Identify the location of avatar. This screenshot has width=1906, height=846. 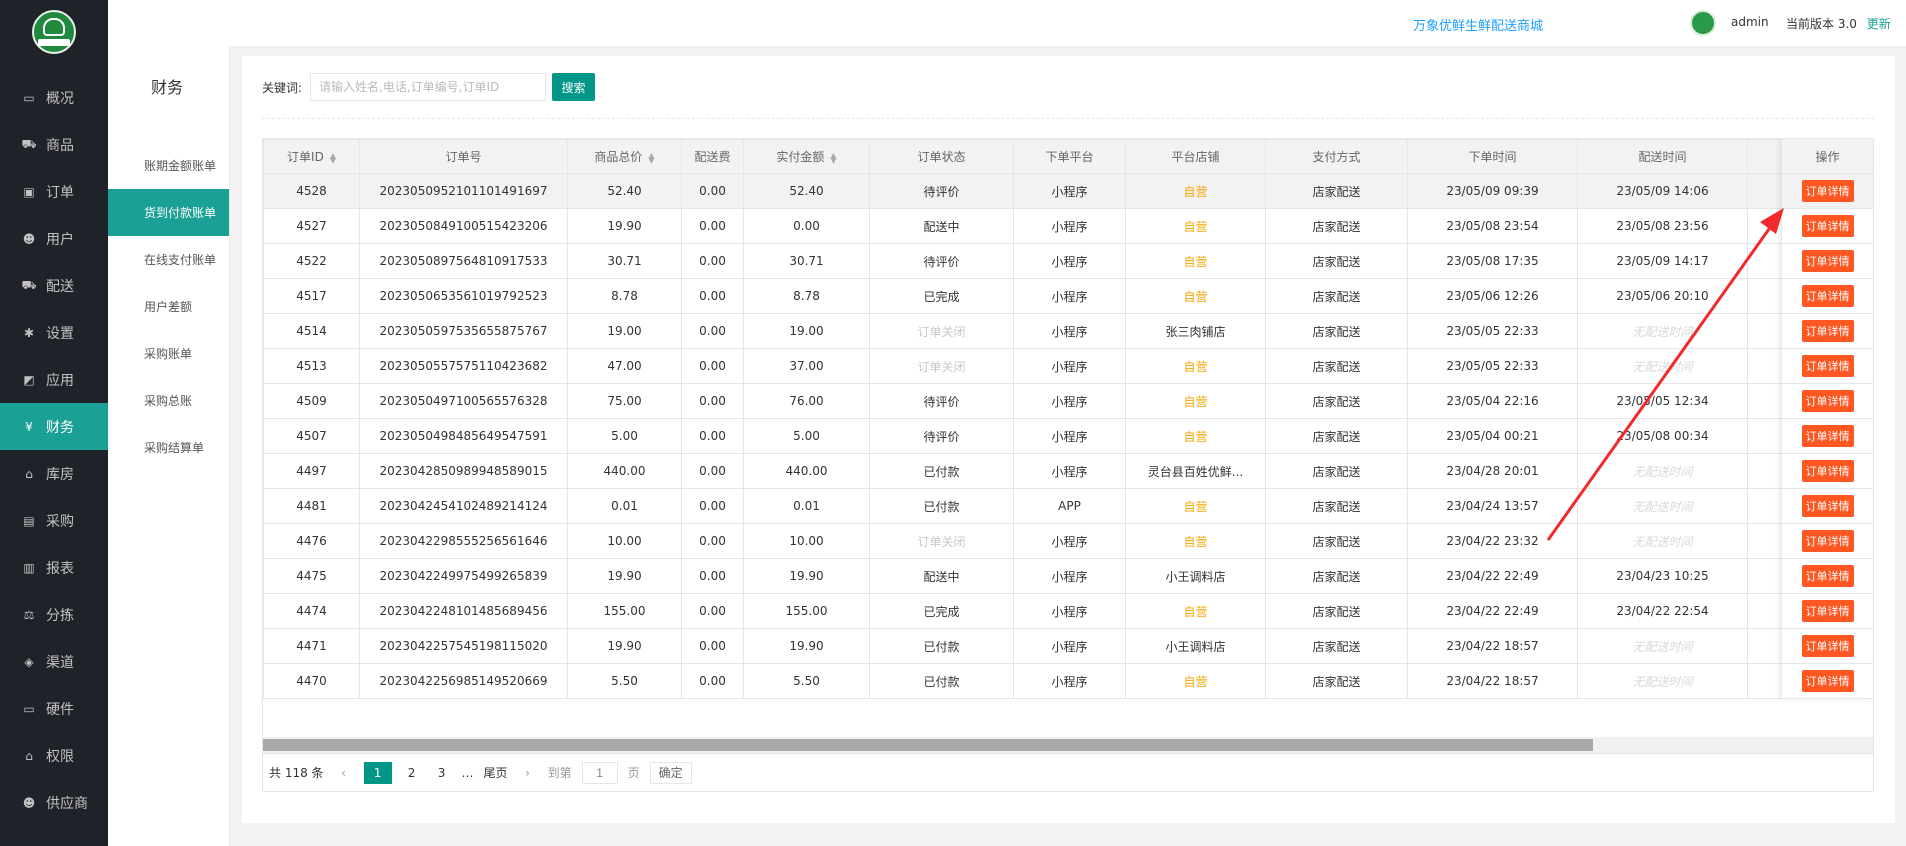
(1703, 23).